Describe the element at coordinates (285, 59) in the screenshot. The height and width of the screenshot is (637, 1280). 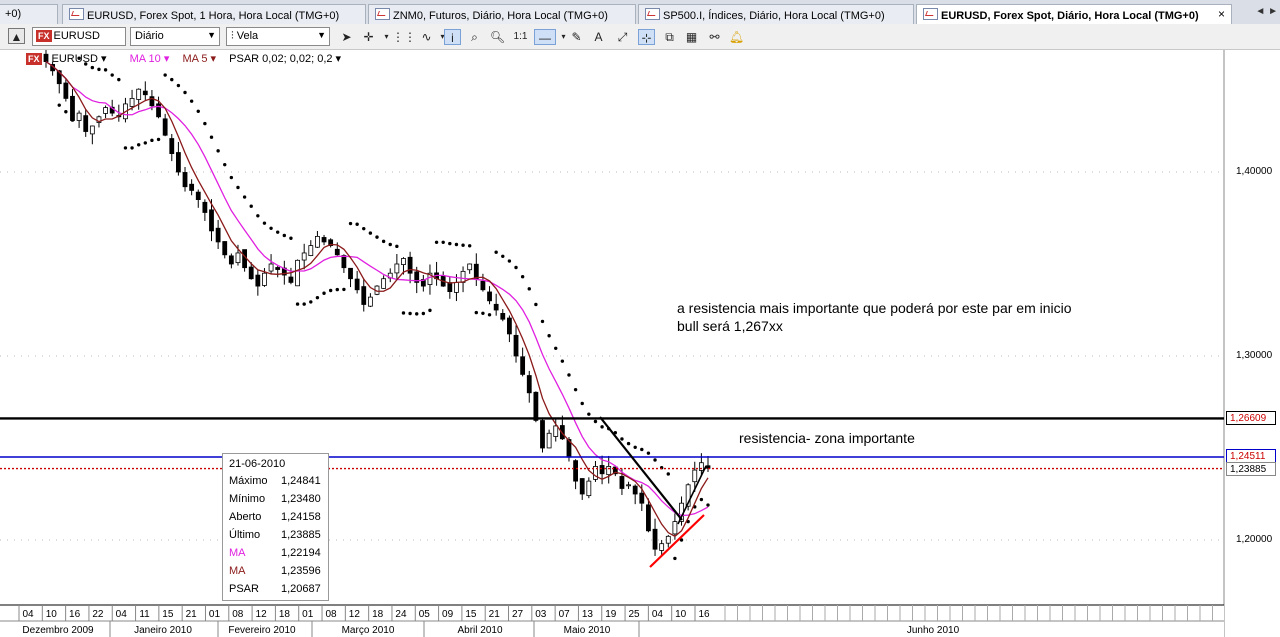
I see `legend-psar: PSAR 0,02; 0,02; 0,2 ▾` at that location.